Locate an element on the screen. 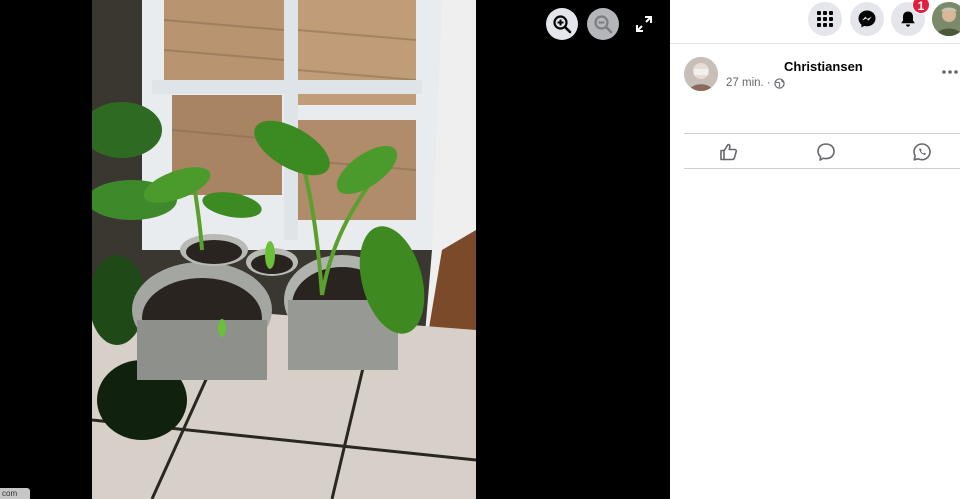 This screenshot has width=960, height=499. thumbs-up-icon is located at coordinates (729, 152).